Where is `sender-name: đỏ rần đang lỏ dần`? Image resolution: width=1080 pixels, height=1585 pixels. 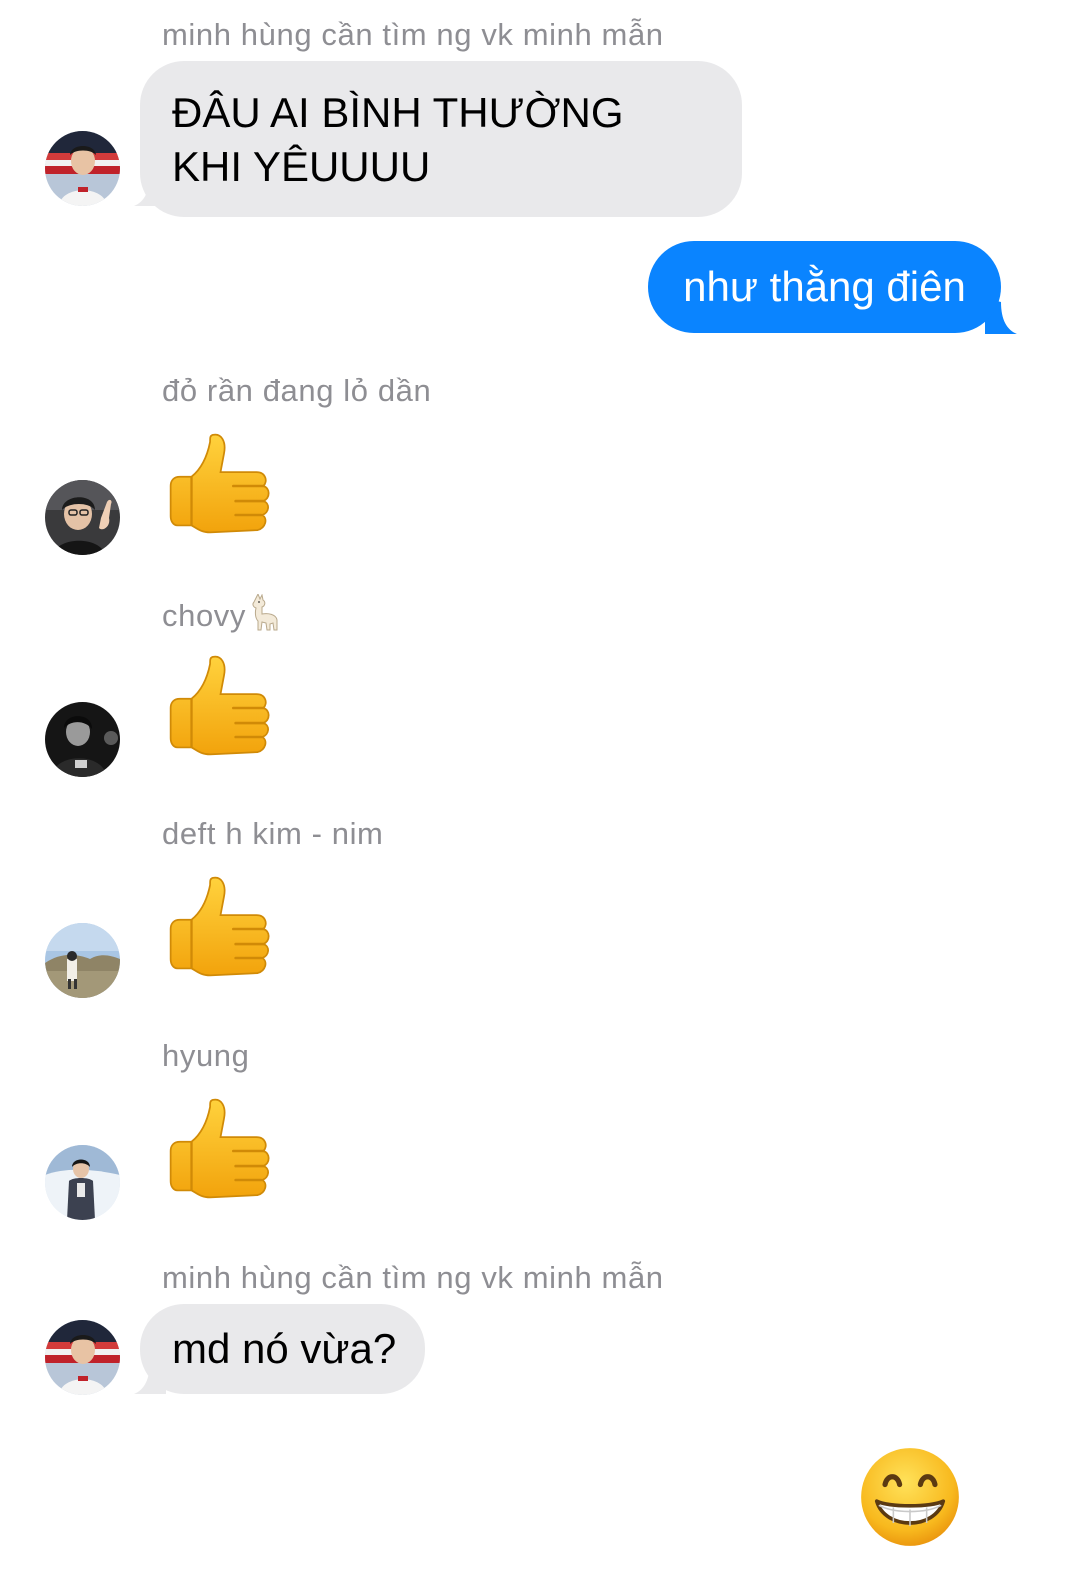 sender-name: đỏ rần đang lỏ dần is located at coordinates (297, 390).